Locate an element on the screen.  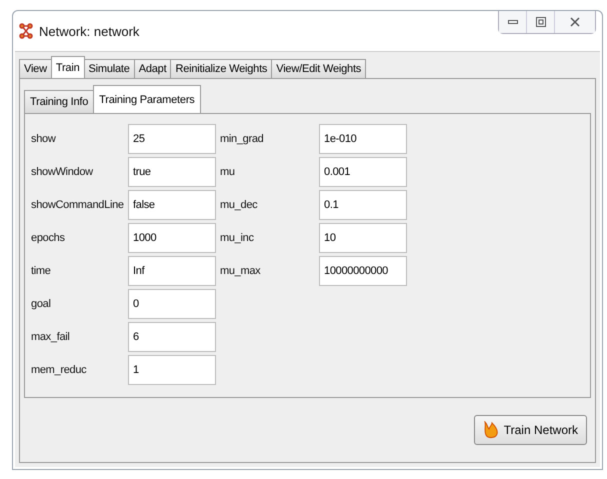
tab: Training Info is located at coordinates (59, 101).